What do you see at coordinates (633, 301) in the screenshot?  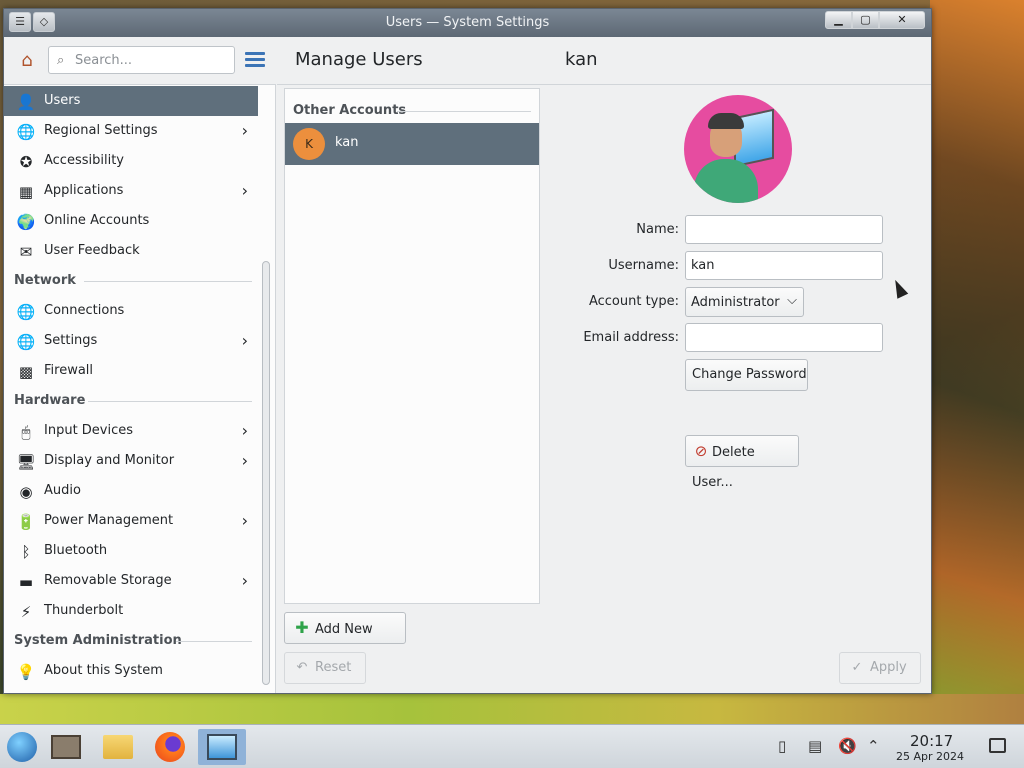 I see `account-type-label: Account type:` at bounding box center [633, 301].